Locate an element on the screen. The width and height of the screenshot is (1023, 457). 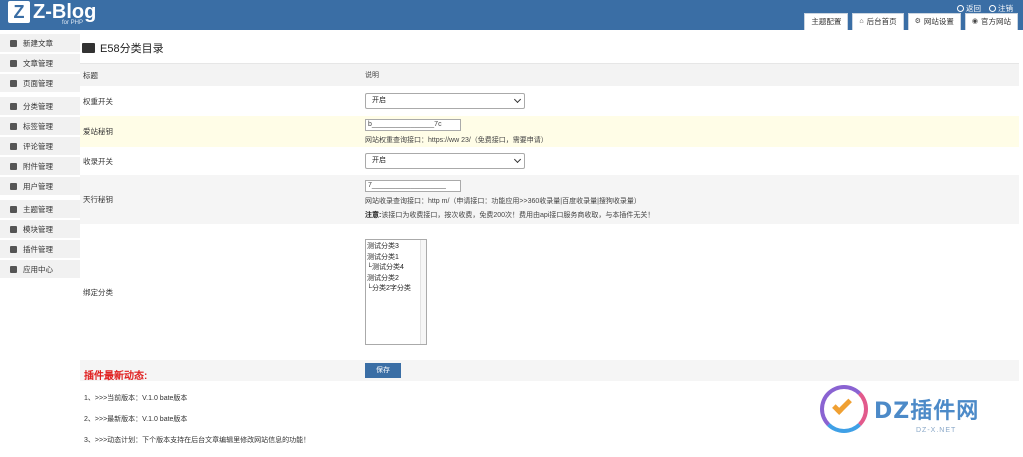
table-row: 权重开关 开启 is located at coordinates (549, 101).